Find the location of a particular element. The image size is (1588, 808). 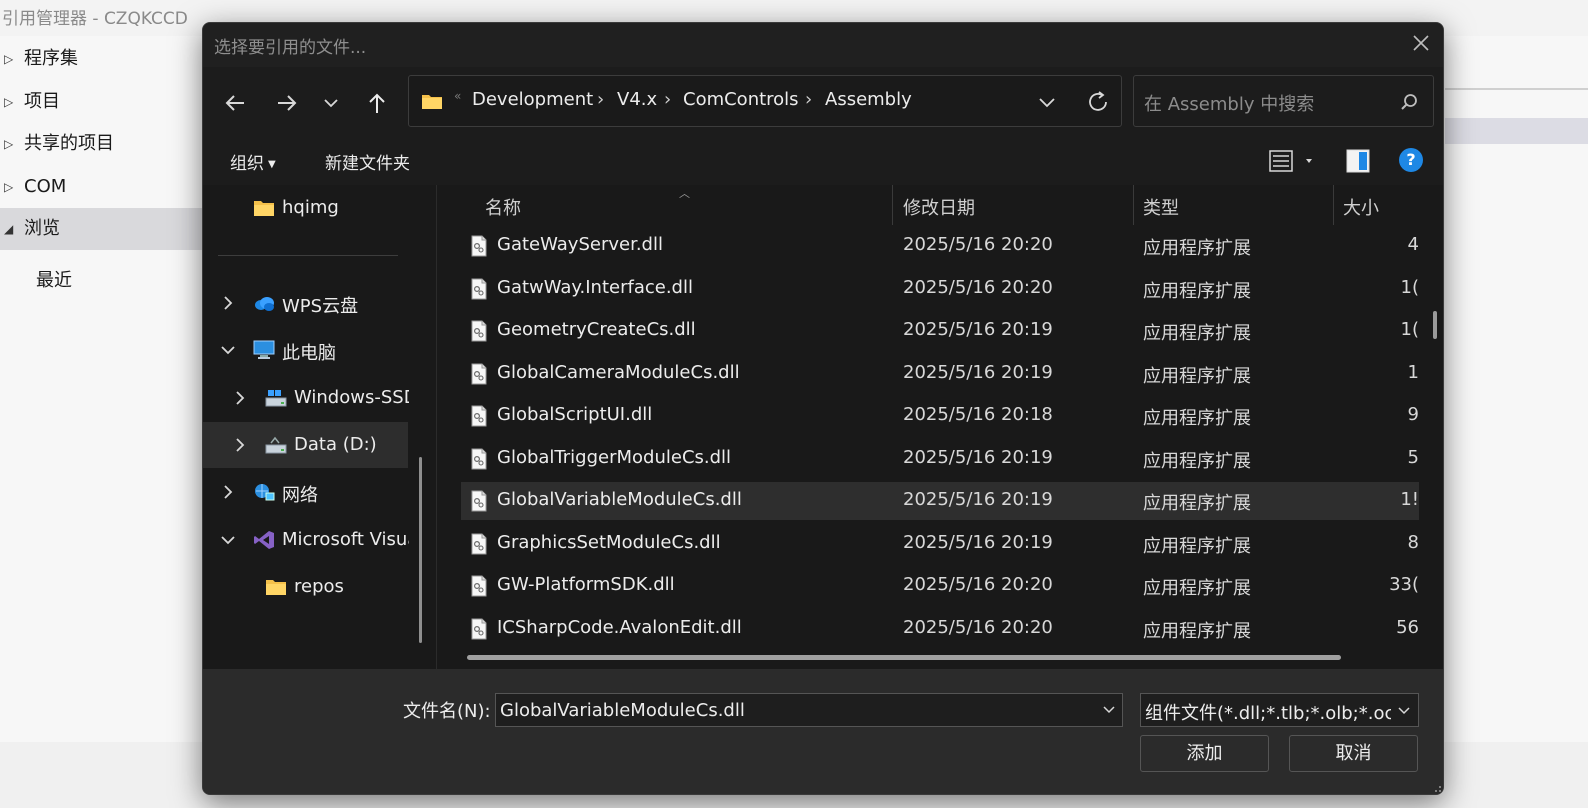

visual-studio-icon is located at coordinates (264, 540).